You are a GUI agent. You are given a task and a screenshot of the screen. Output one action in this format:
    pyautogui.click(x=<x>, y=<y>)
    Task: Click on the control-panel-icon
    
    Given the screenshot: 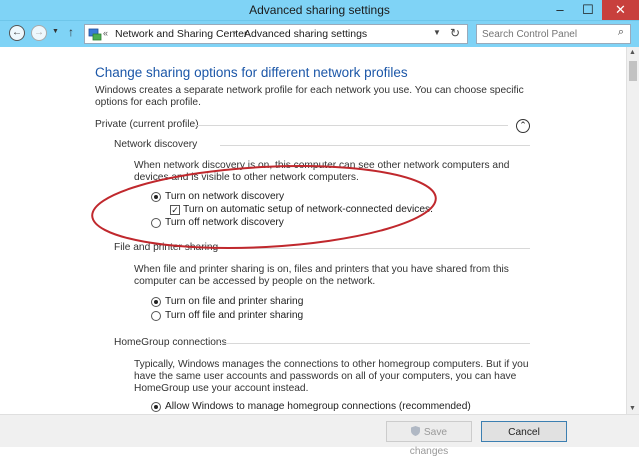 What is the action you would take?
    pyautogui.click(x=95, y=34)
    